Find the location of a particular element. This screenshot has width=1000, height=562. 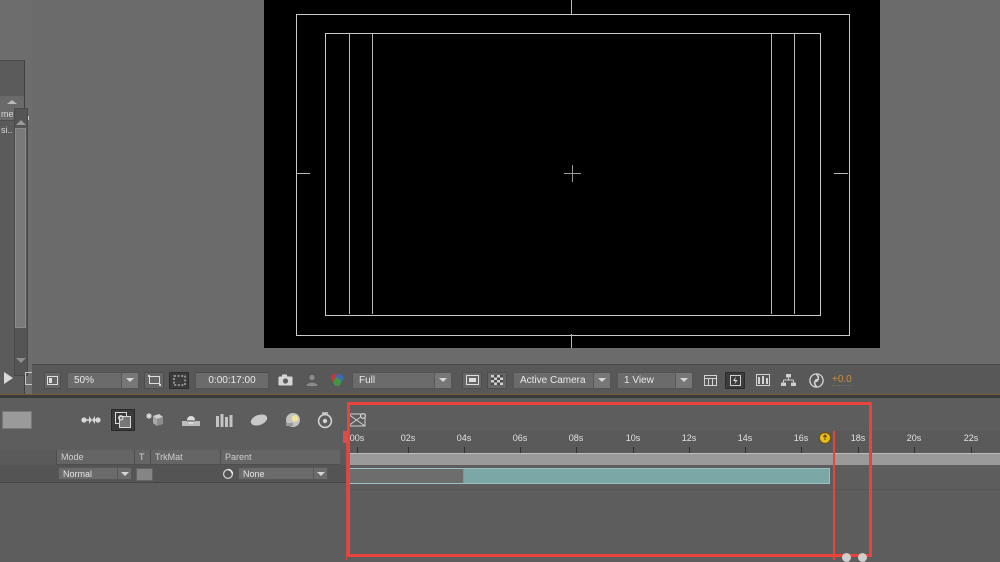

exposure-value: +0.0 is located at coordinates (842, 380).